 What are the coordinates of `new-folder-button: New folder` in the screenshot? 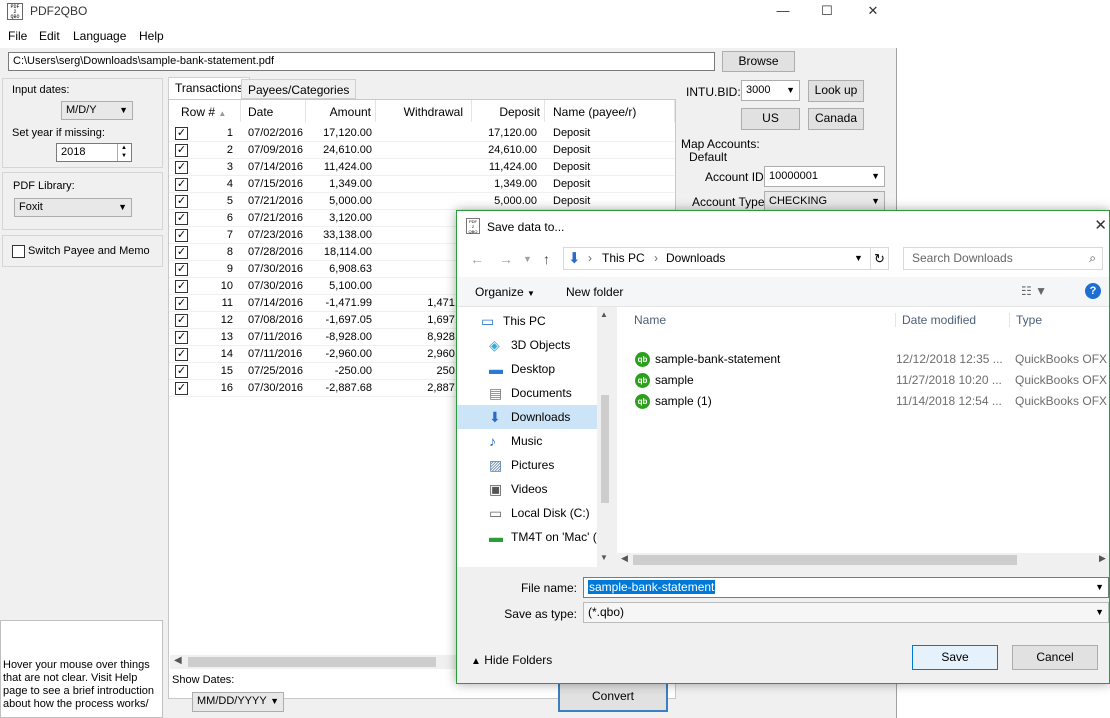 It's located at (594, 292).